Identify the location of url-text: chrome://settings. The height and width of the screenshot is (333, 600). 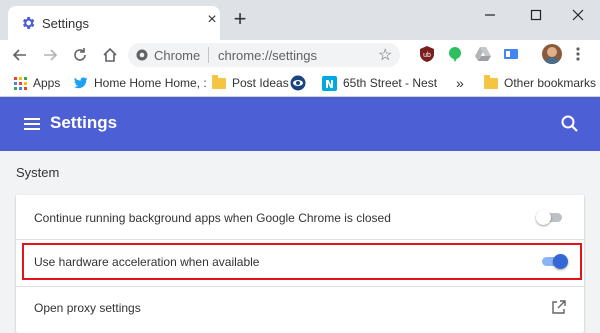
(267, 55).